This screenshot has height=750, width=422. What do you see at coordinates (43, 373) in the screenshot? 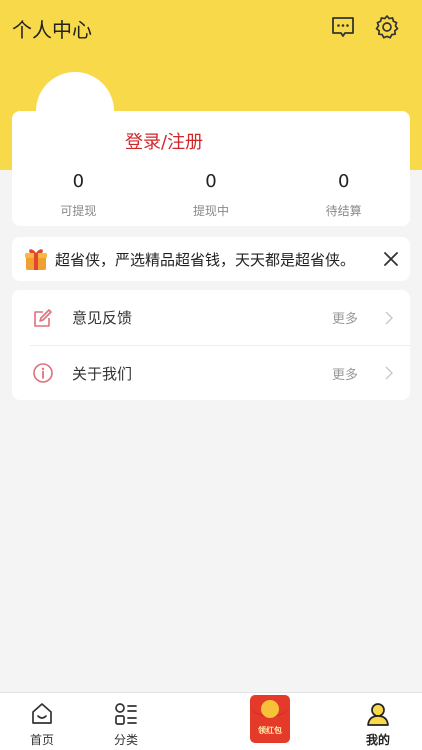
I see `info-icon` at bounding box center [43, 373].